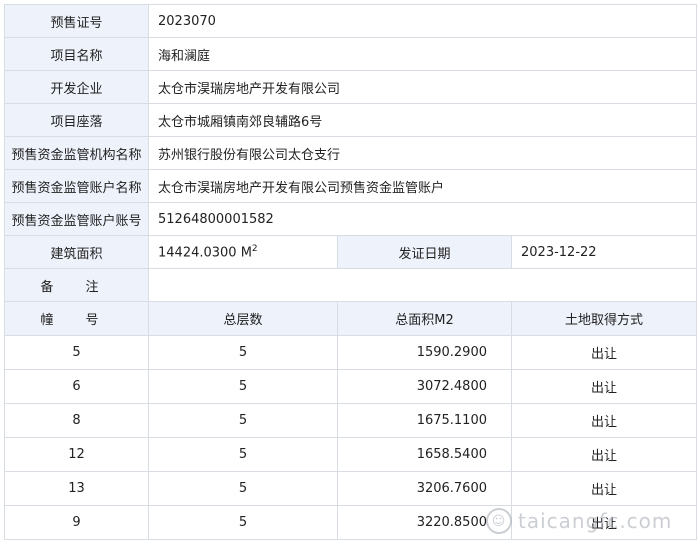  What do you see at coordinates (76, 352) in the screenshot?
I see `cell-building-no: 5` at bounding box center [76, 352].